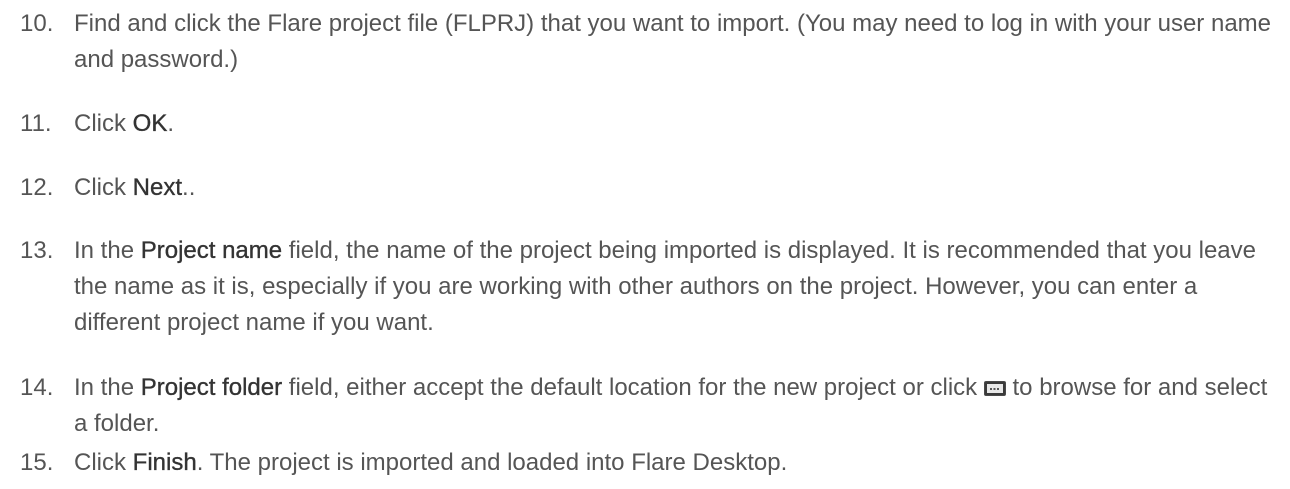  I want to click on step-12: 12. Click Next.., so click(651, 188).